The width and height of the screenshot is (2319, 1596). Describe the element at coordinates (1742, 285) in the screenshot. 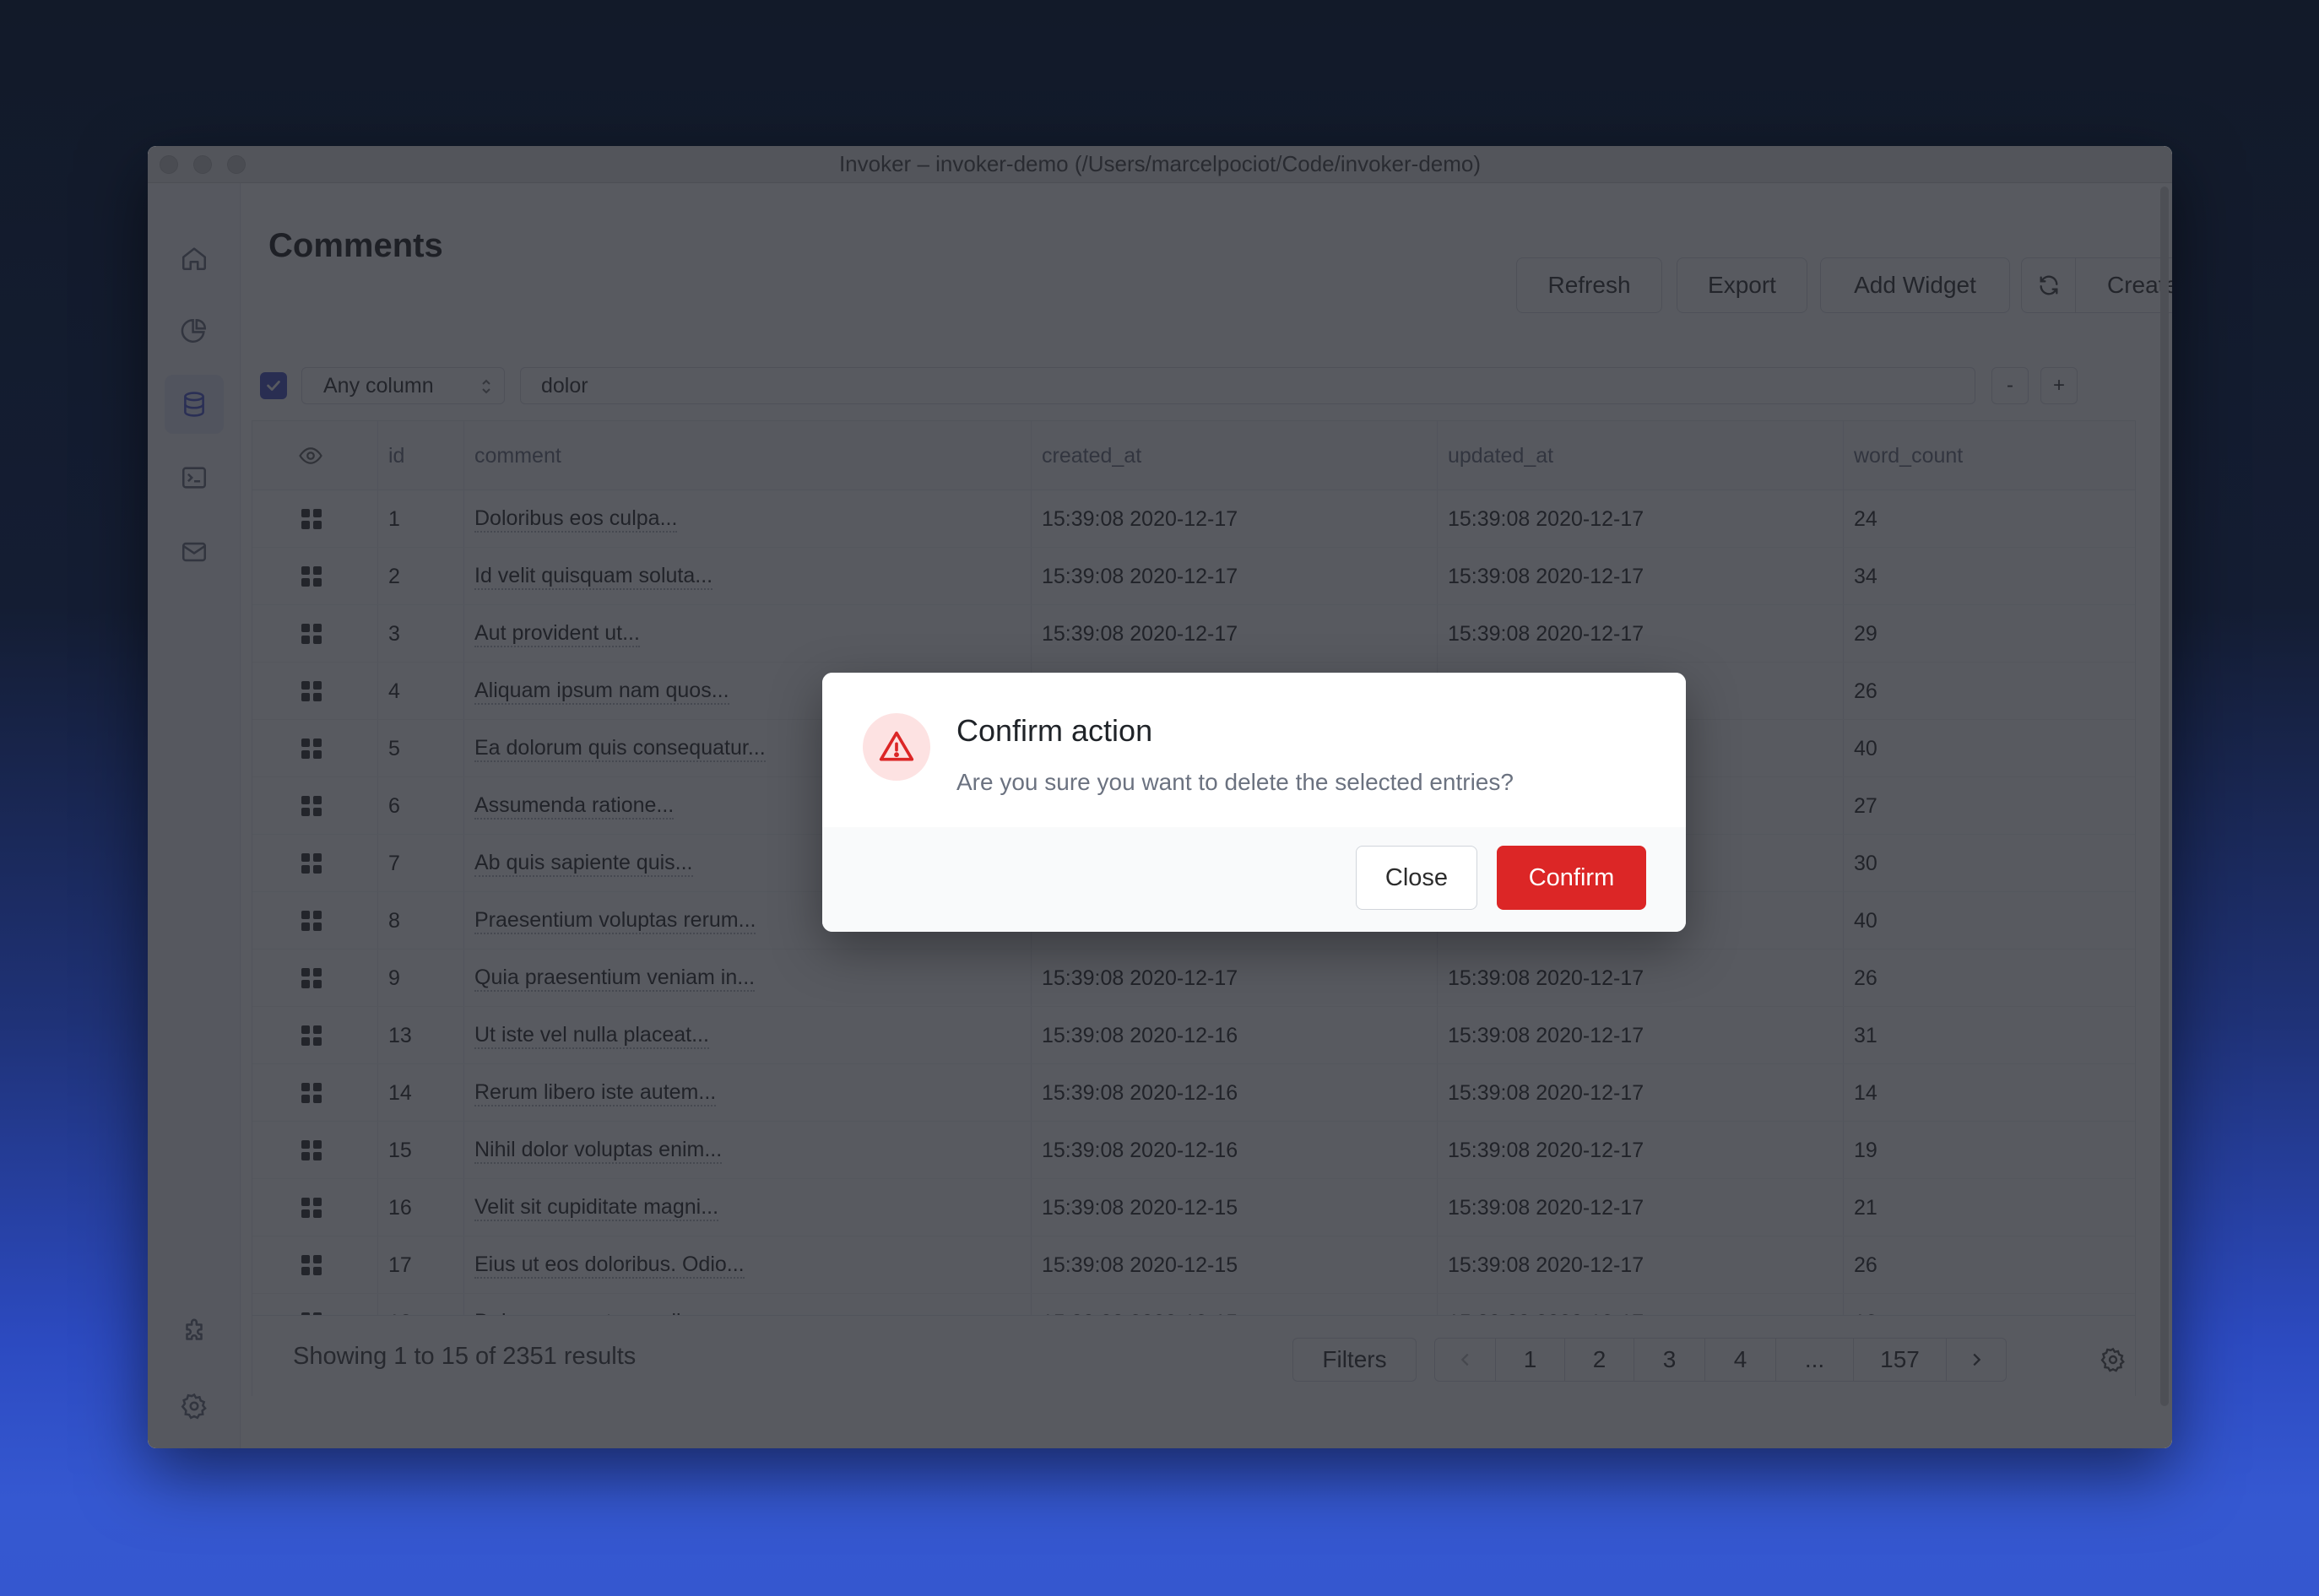

I see `export-button: Export` at that location.